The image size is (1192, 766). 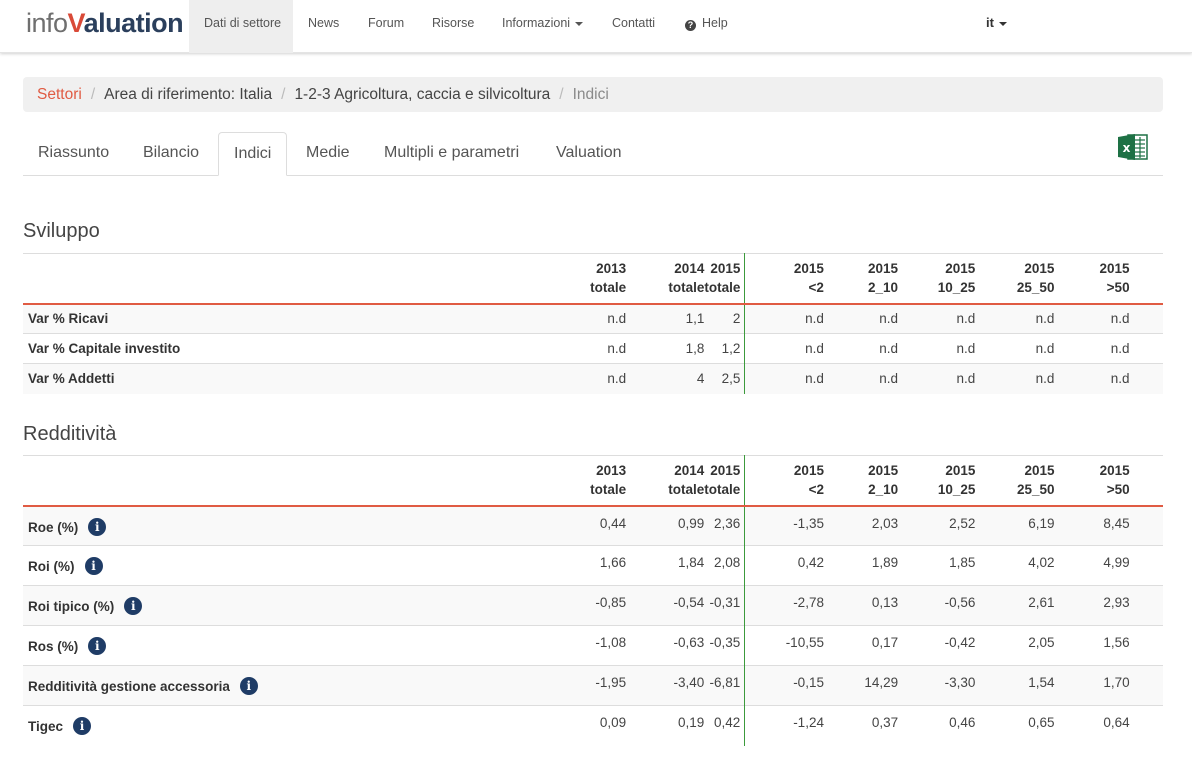 What do you see at coordinates (725, 481) in the screenshot?
I see `column-header: 2015 totale` at bounding box center [725, 481].